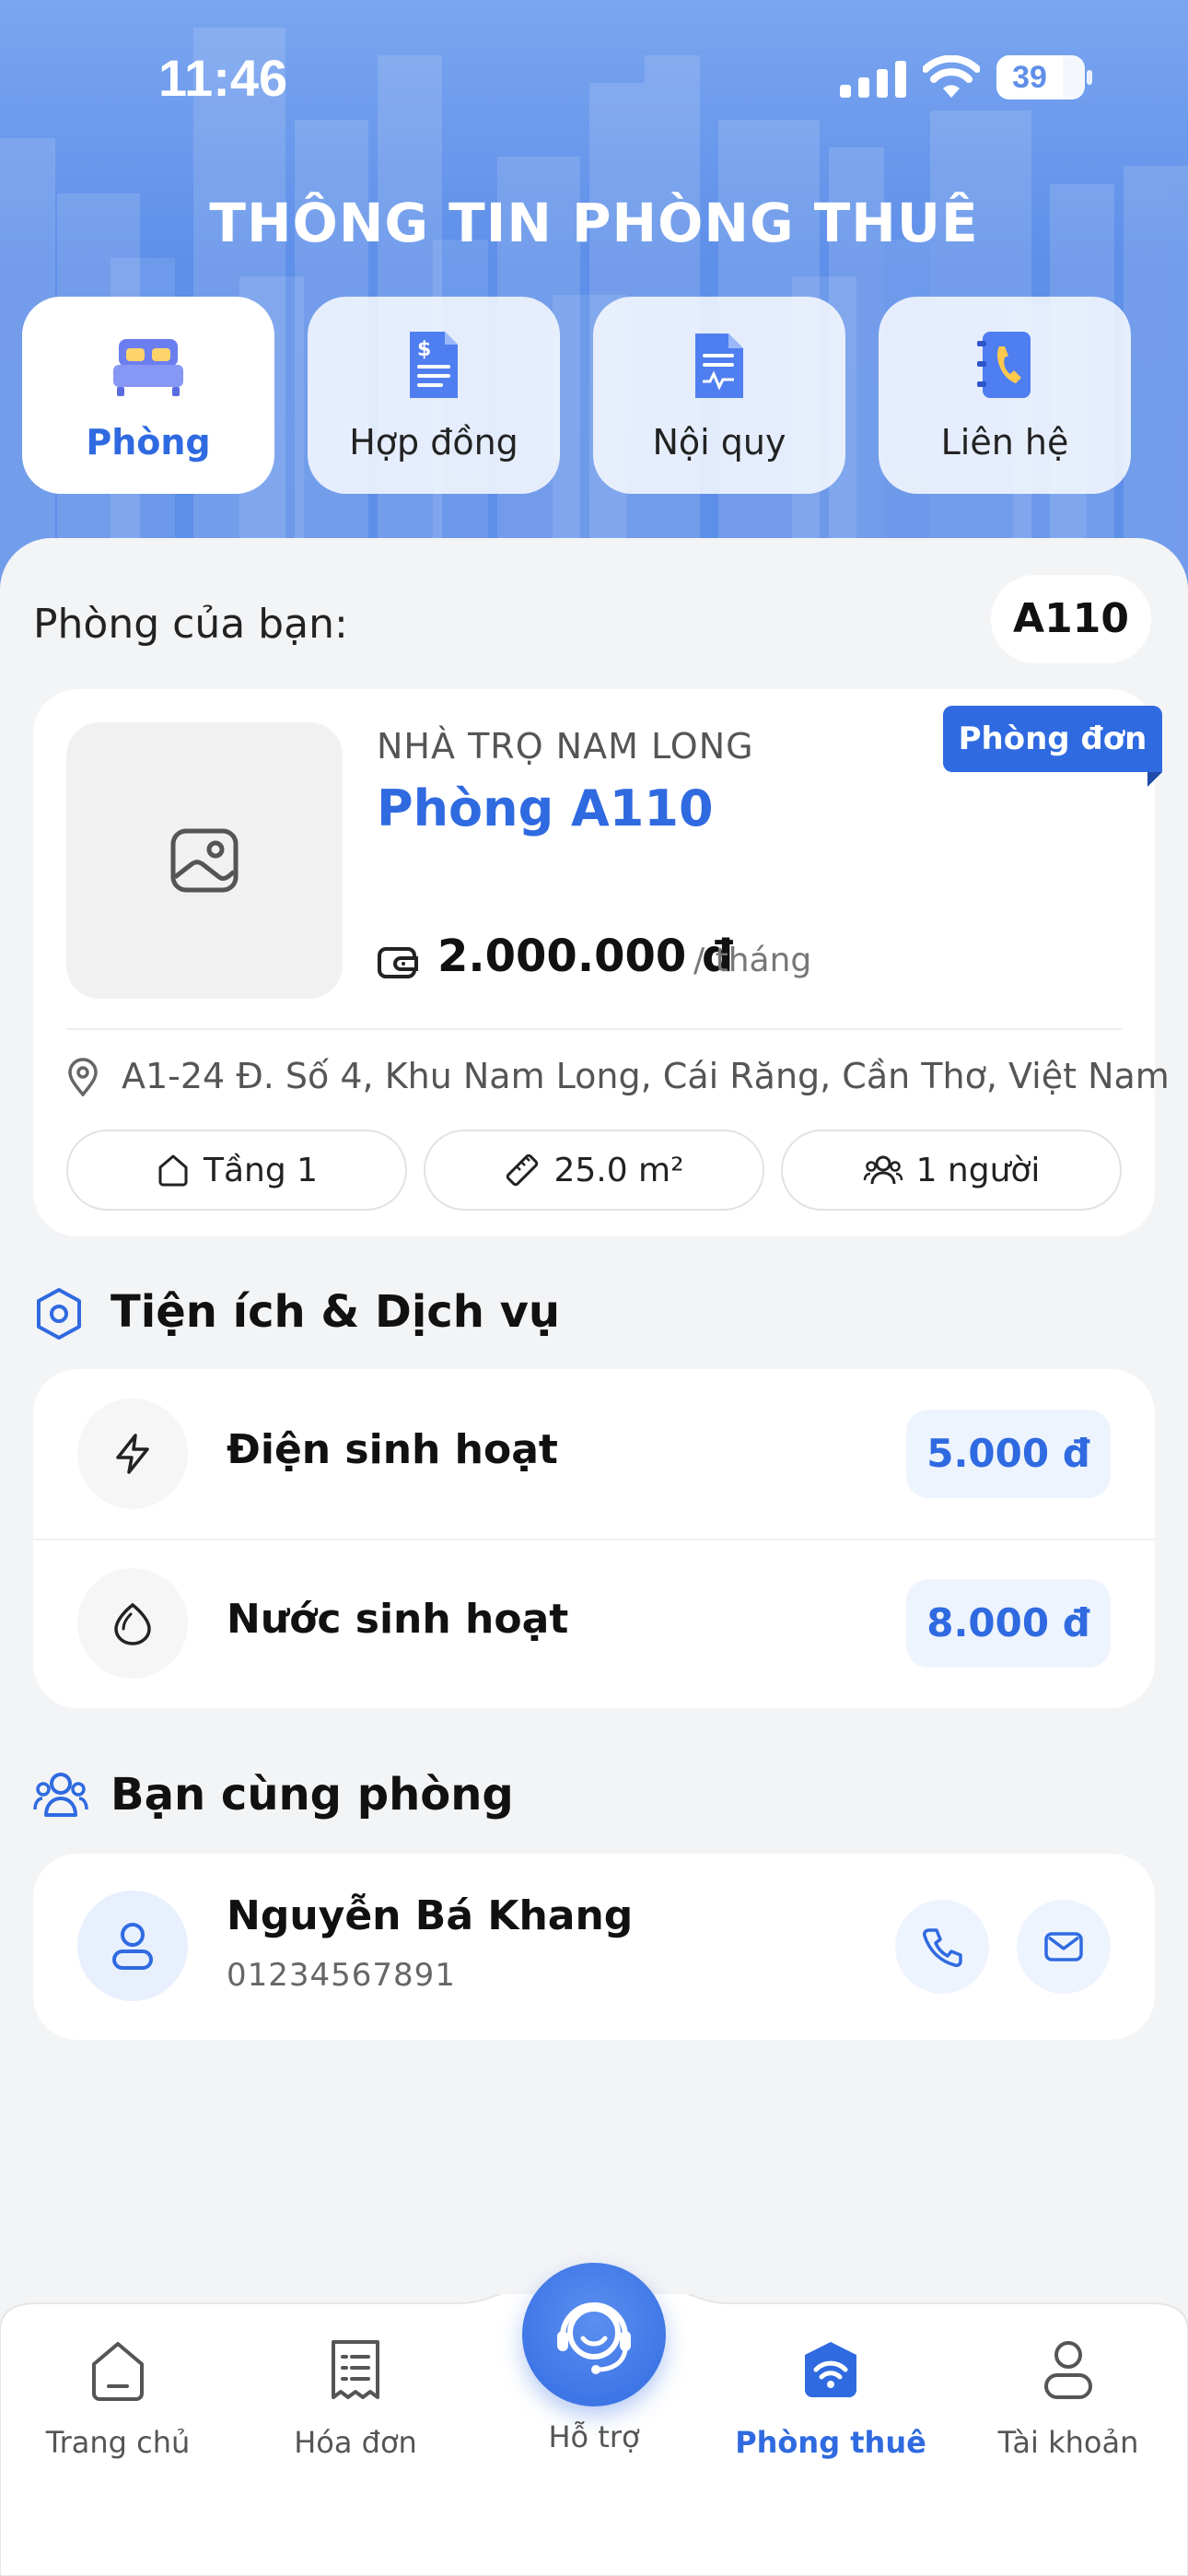 This screenshot has width=1188, height=2576. What do you see at coordinates (830, 2369) in the screenshot?
I see `rented-room-icon` at bounding box center [830, 2369].